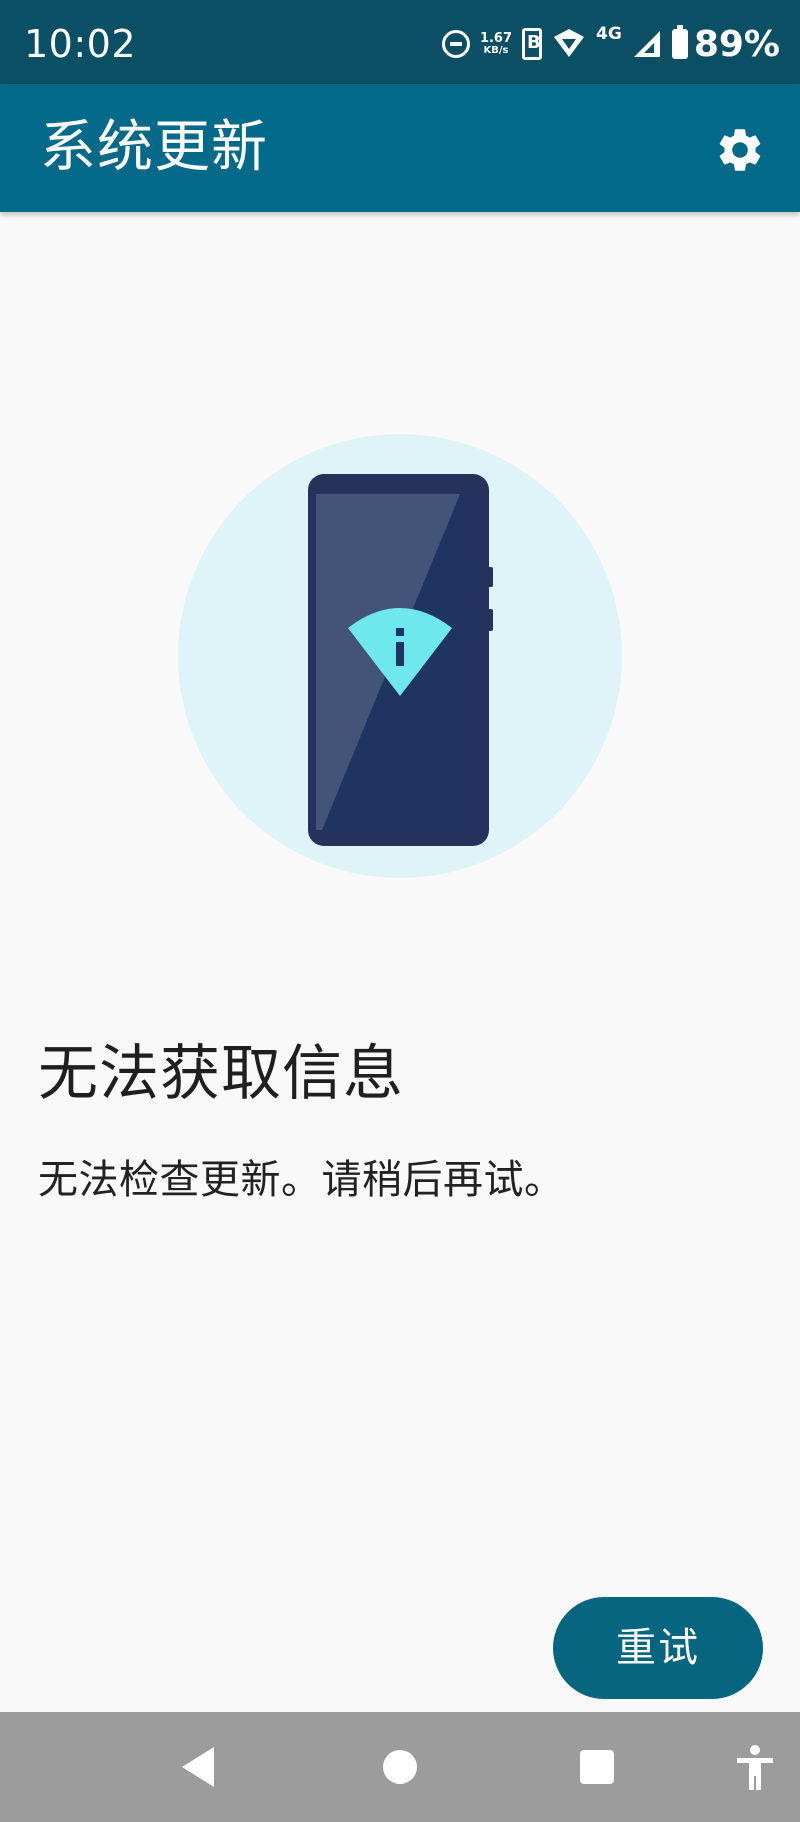  Describe the element at coordinates (400, 148) in the screenshot. I see `app-bar: 系统更新` at that location.